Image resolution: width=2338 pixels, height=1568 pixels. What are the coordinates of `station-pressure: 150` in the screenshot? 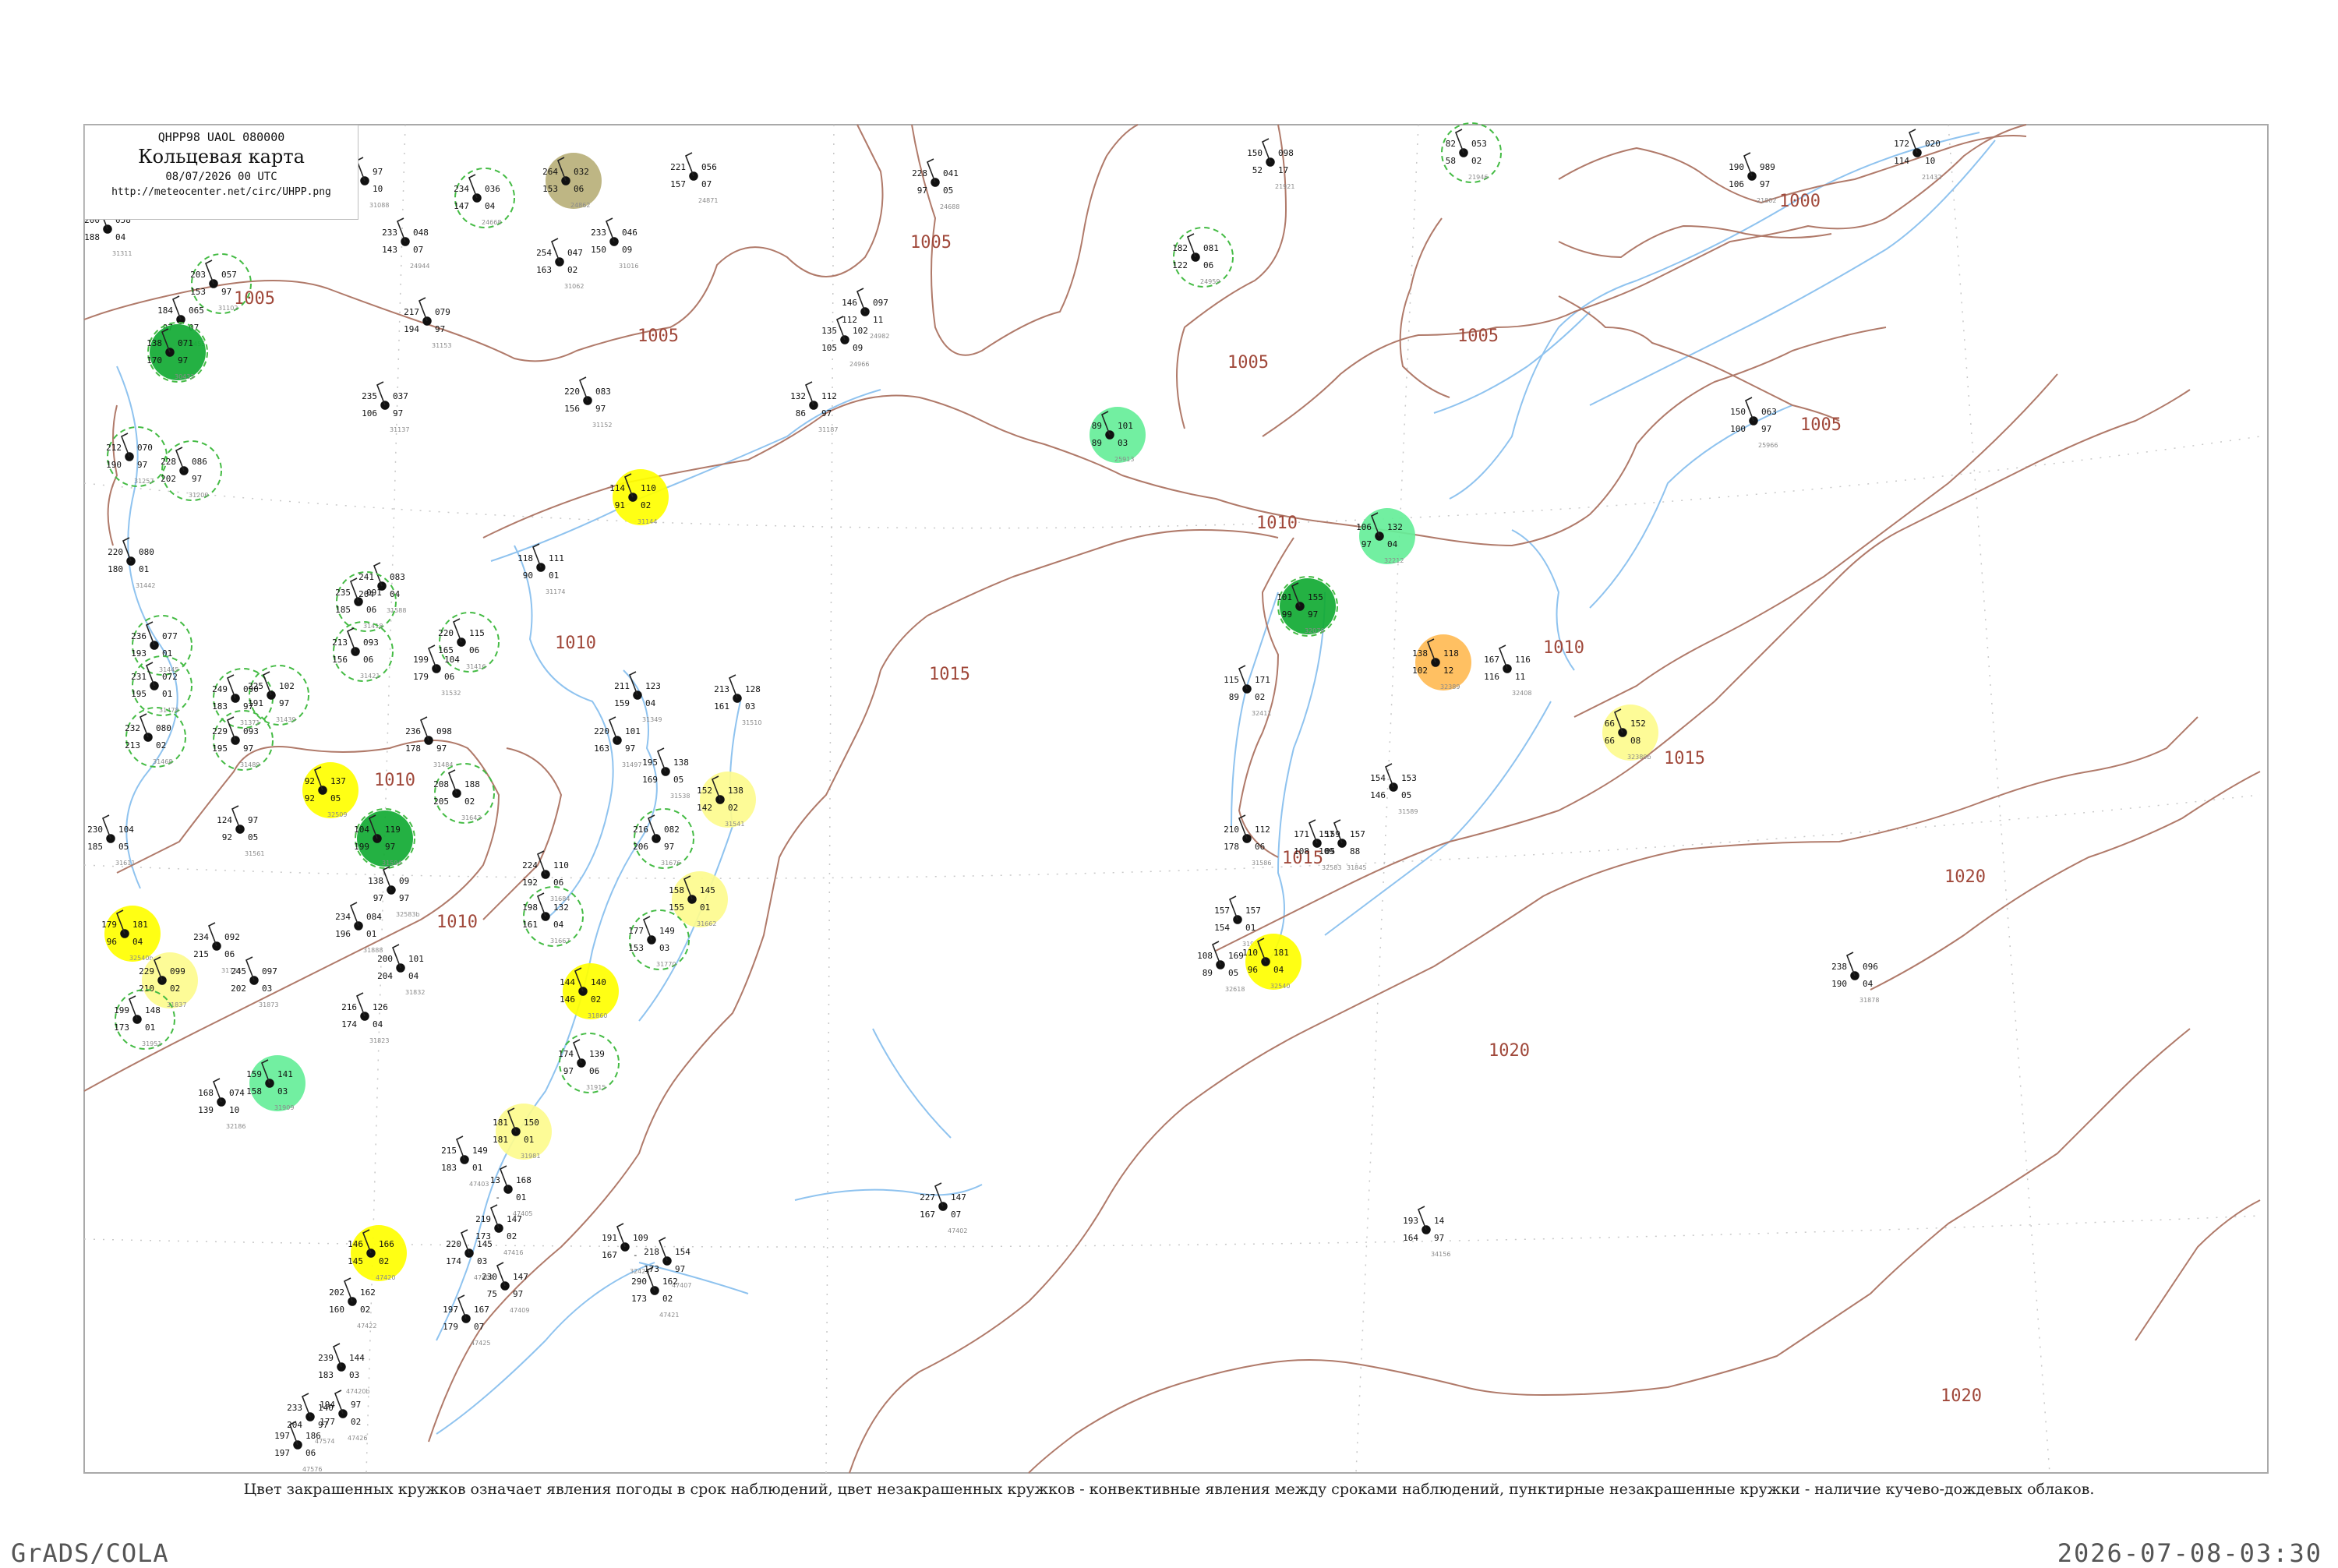 It's located at (531, 1123).